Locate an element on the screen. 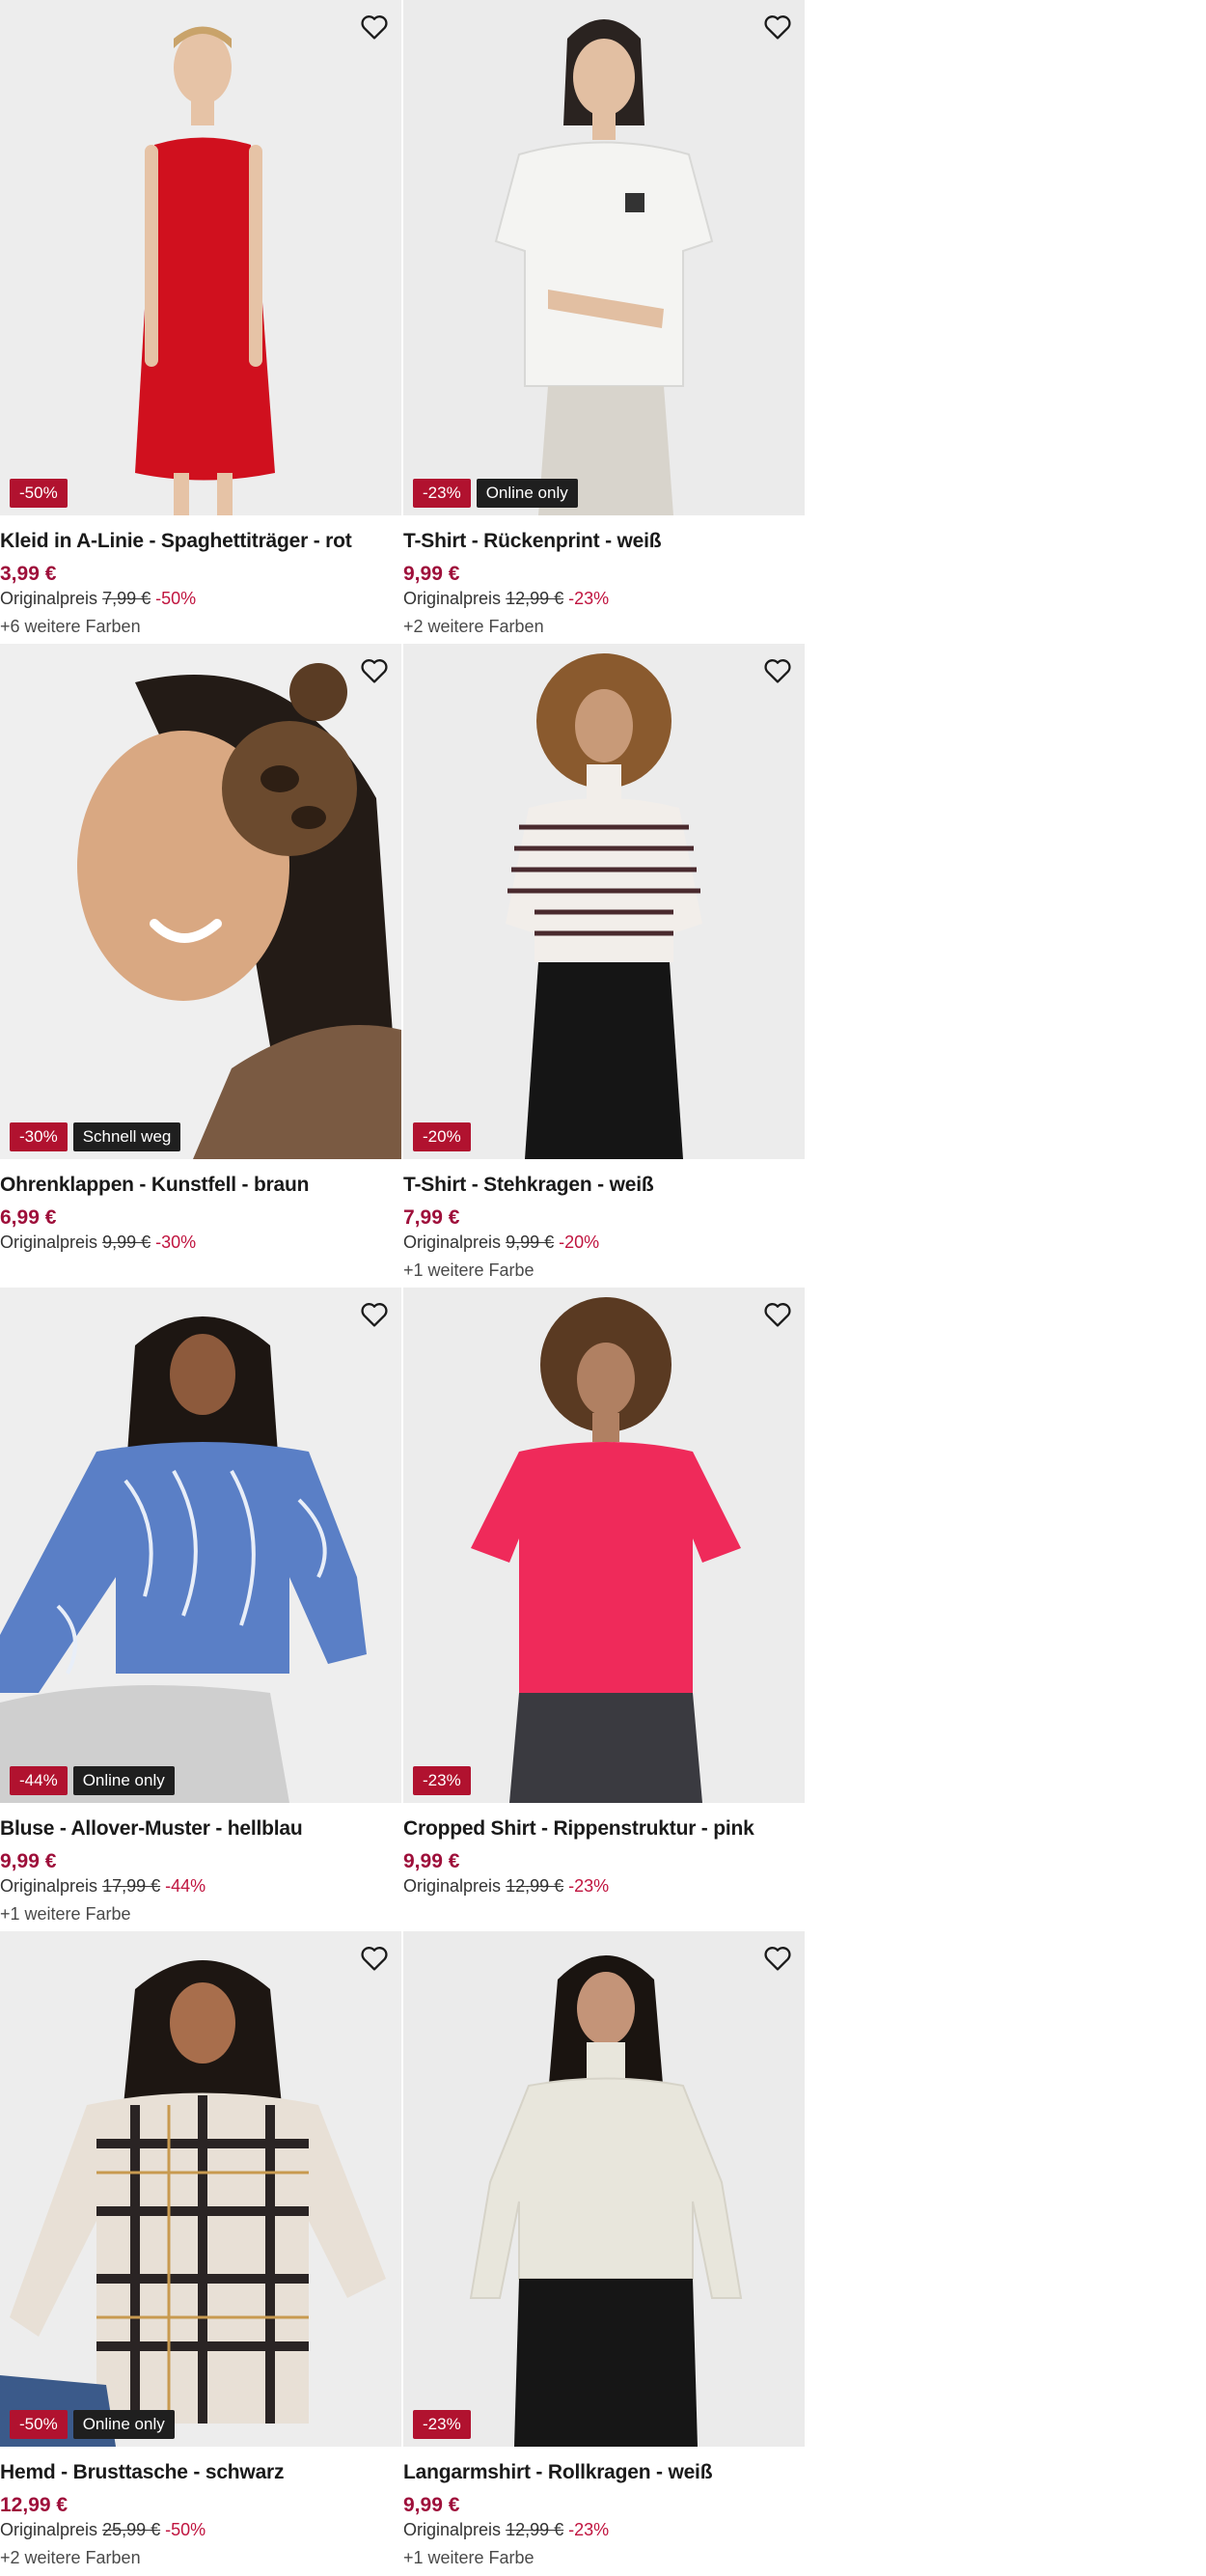 Image resolution: width=1206 pixels, height=2576 pixels. discount-badge: -44% is located at coordinates (39, 1780).